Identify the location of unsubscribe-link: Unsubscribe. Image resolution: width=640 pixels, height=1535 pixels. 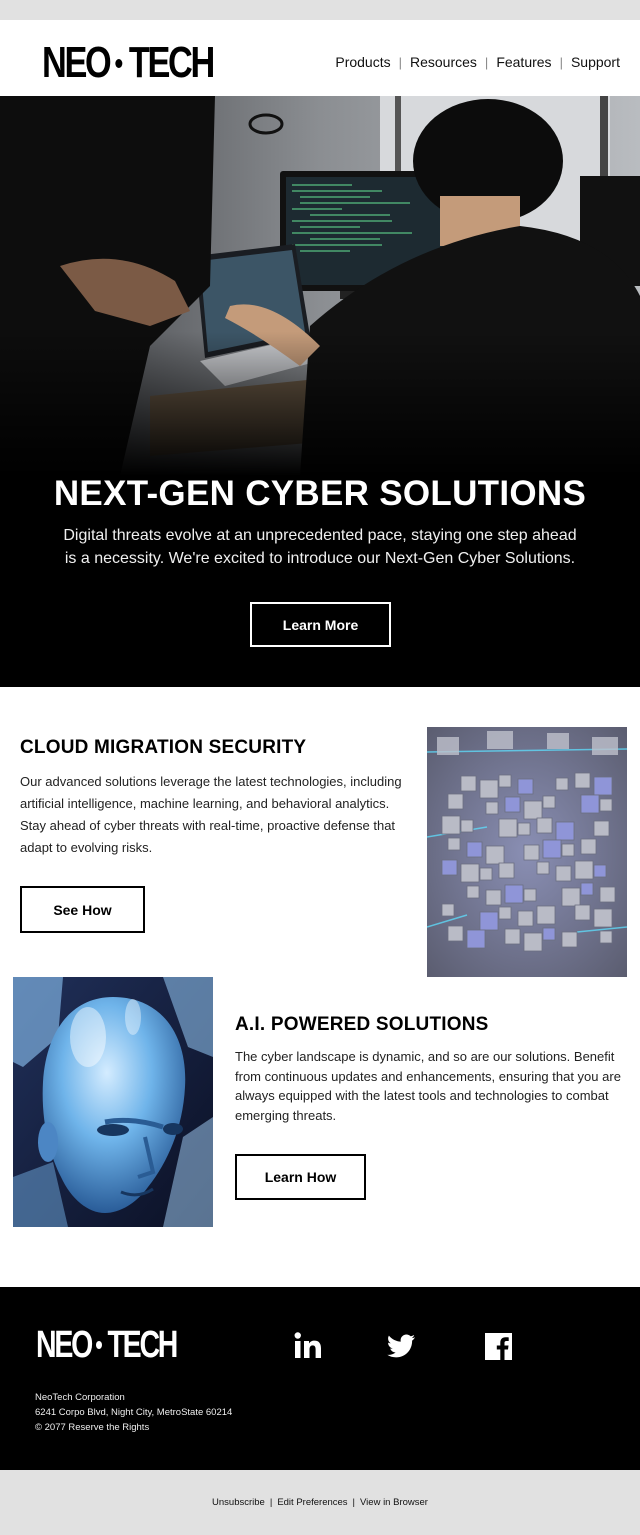
(238, 1502).